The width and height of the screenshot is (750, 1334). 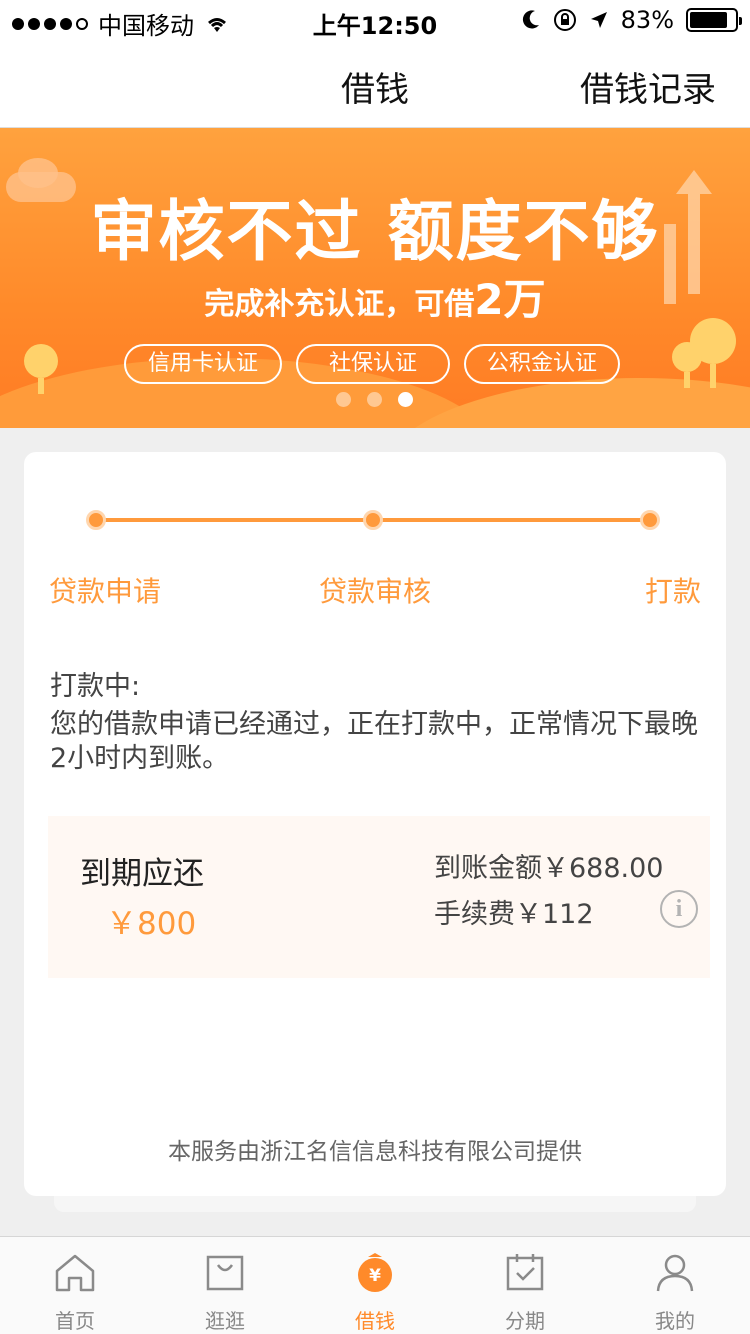 I want to click on yen-coin-icon: ¥, so click(x=375, y=1272).